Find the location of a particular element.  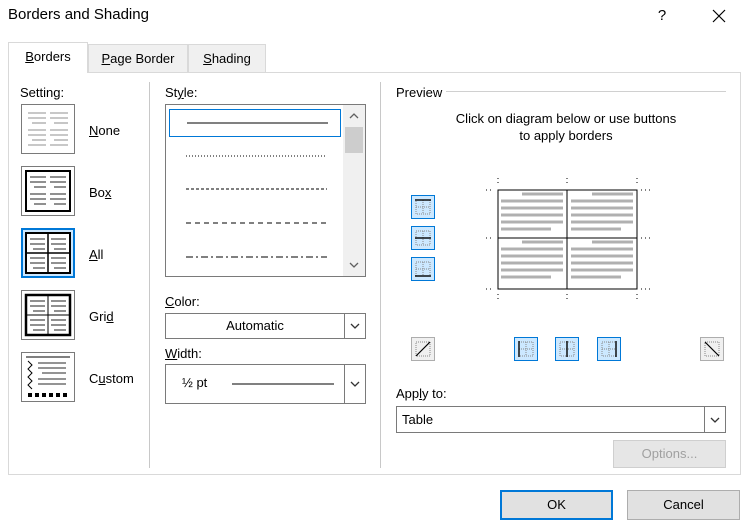

width-value: ½ pt is located at coordinates (195, 382).